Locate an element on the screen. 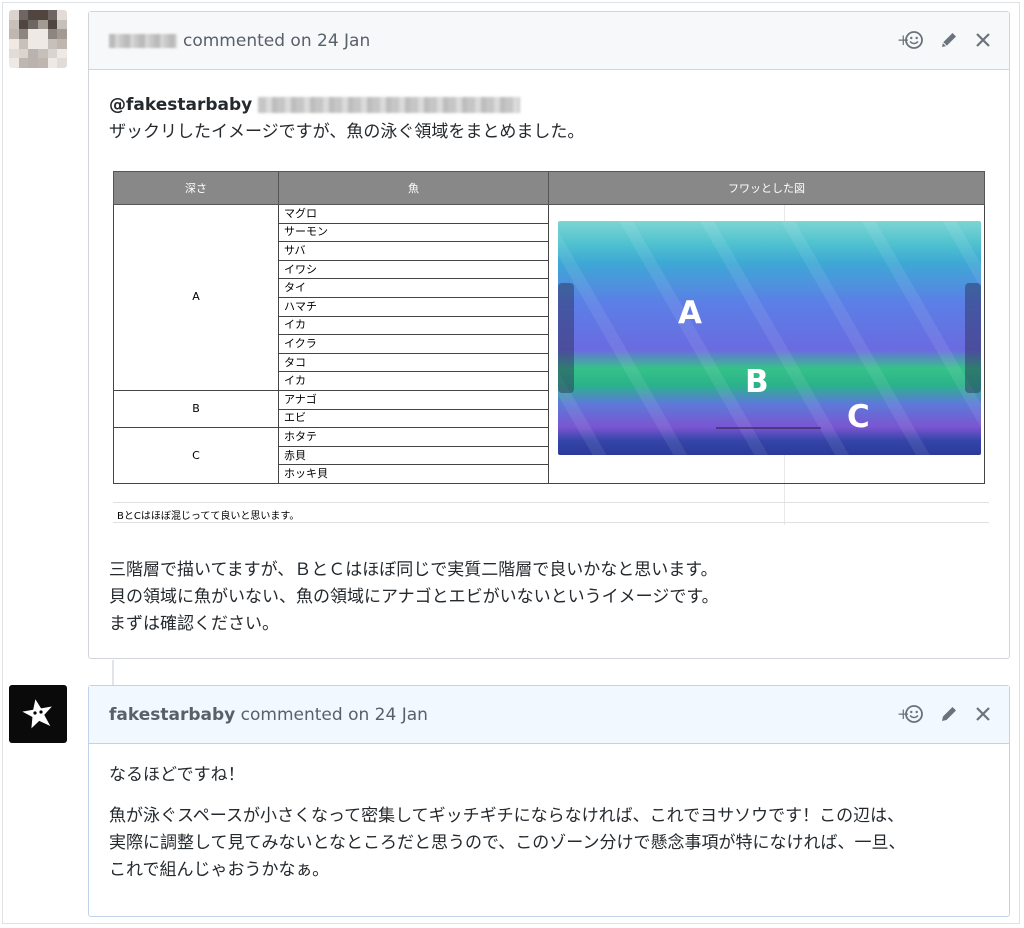 This screenshot has width=1024, height=928. depth-cell: C is located at coordinates (196, 455).